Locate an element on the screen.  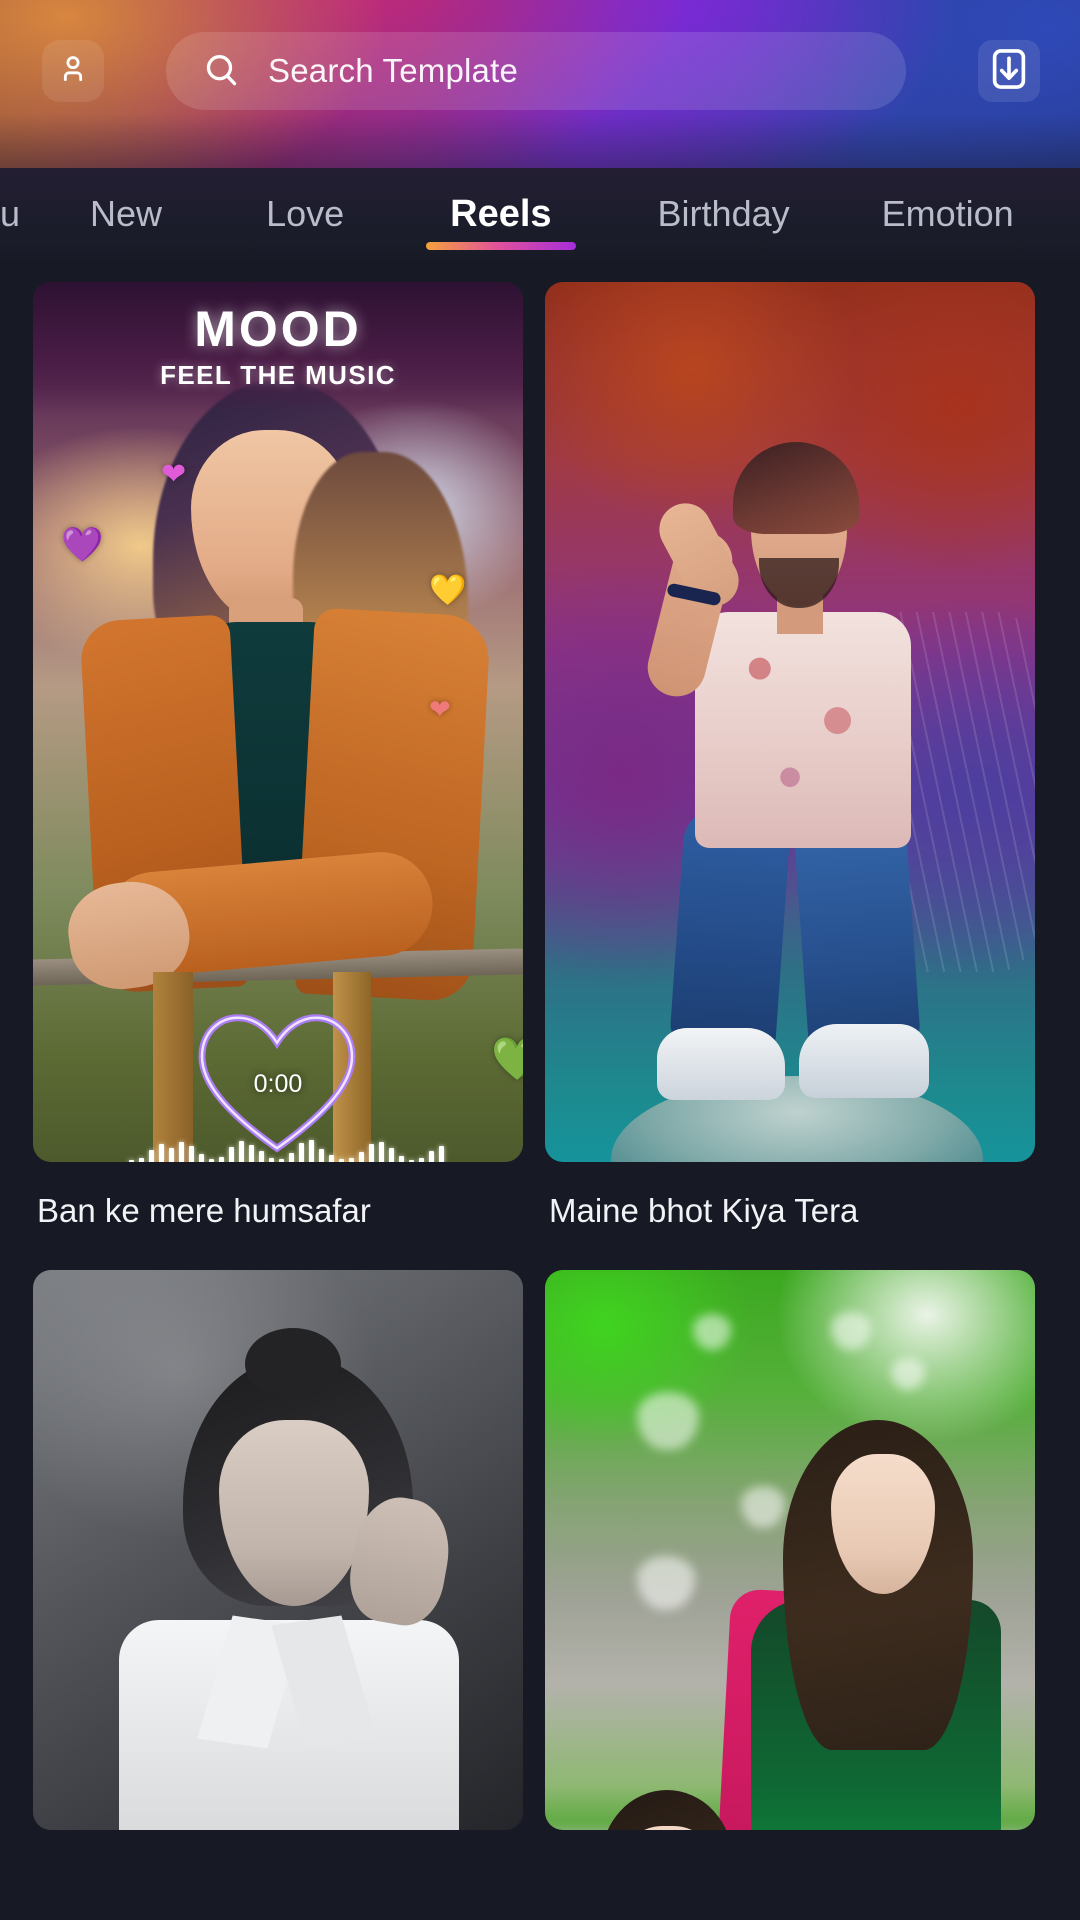
overlay-title: MOOD is located at coordinates (278, 329).